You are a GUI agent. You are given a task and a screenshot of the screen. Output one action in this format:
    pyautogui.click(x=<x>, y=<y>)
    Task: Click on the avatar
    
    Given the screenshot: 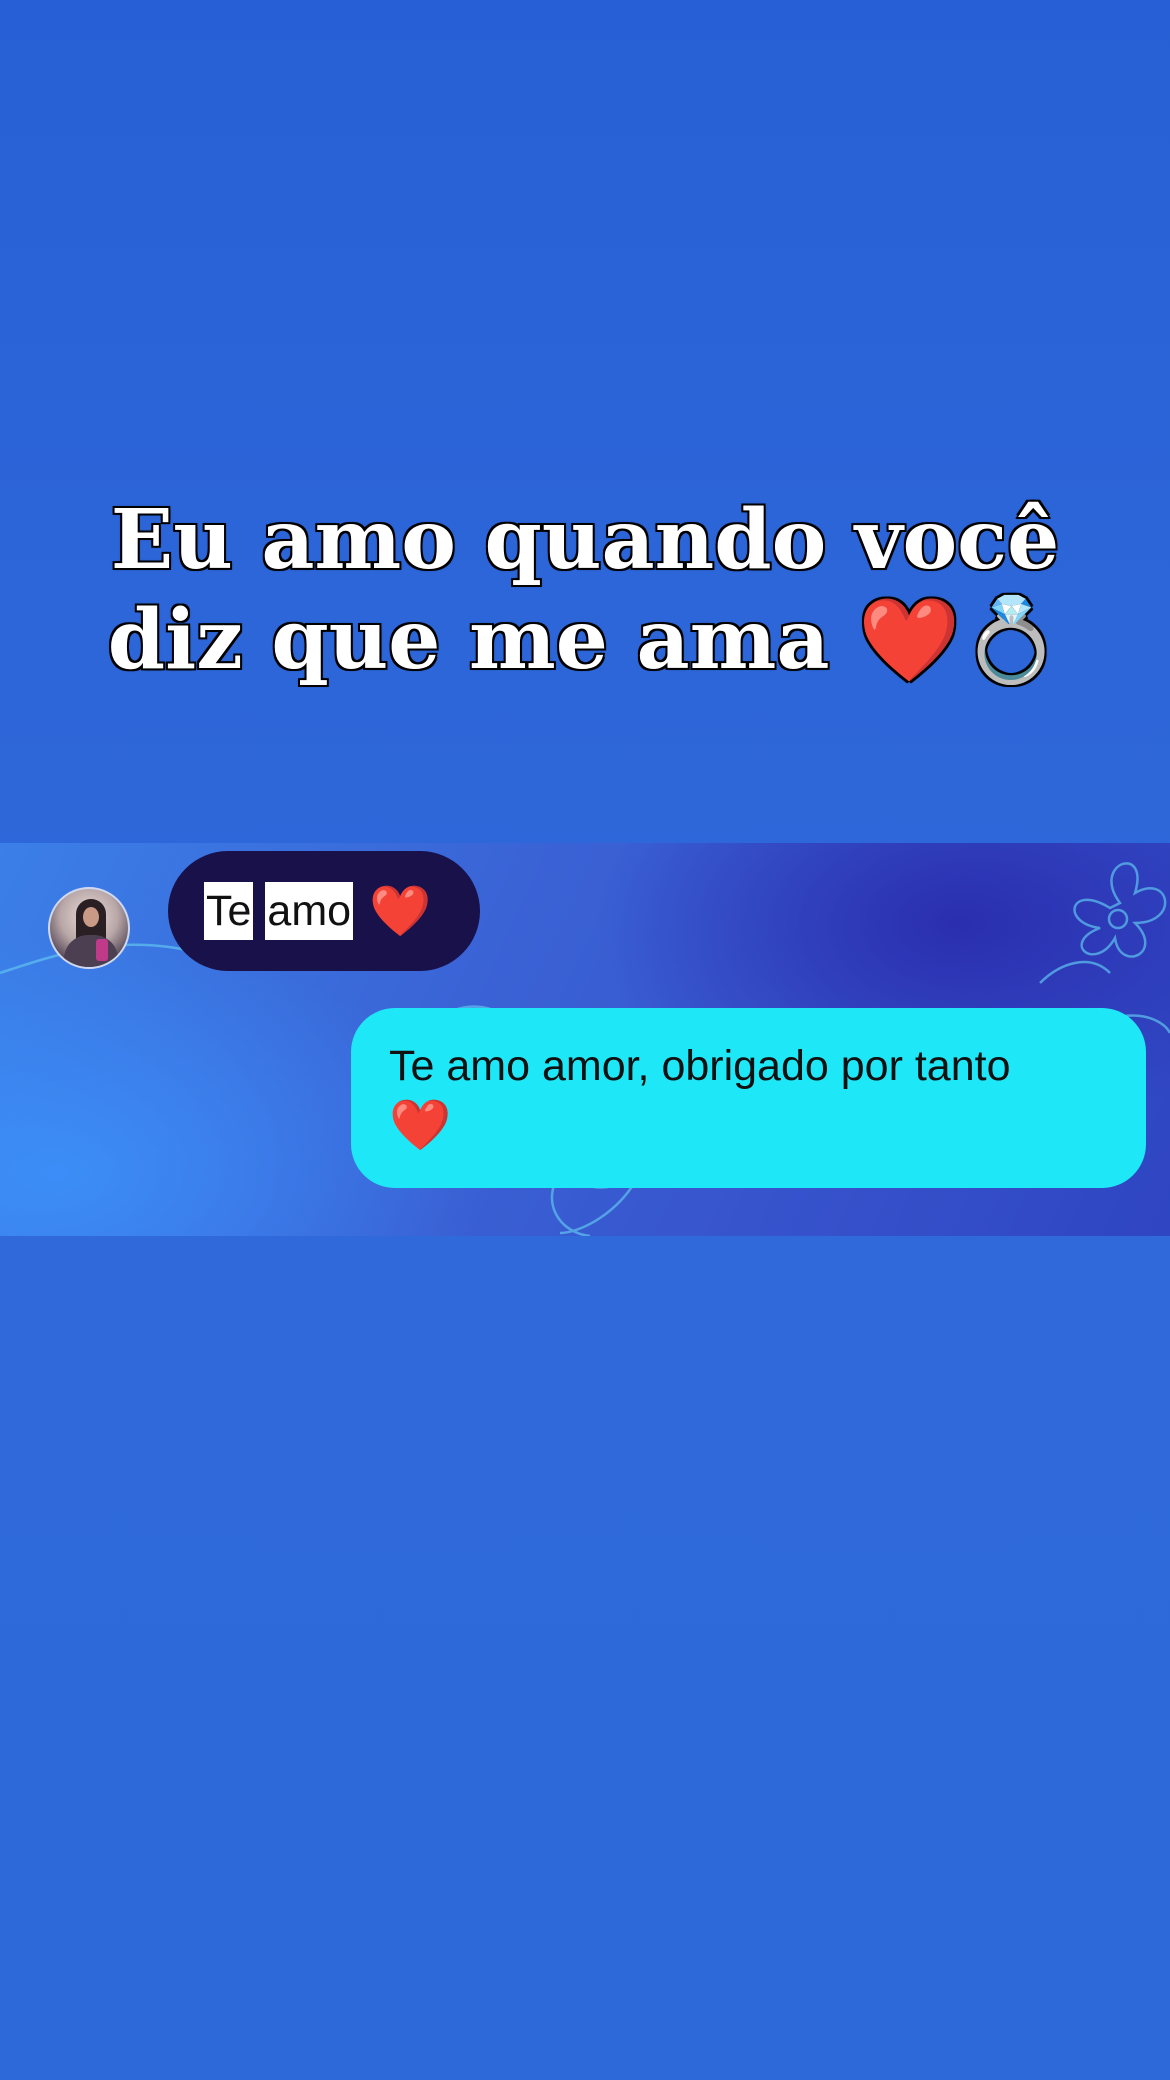 What is the action you would take?
    pyautogui.click(x=89, y=928)
    